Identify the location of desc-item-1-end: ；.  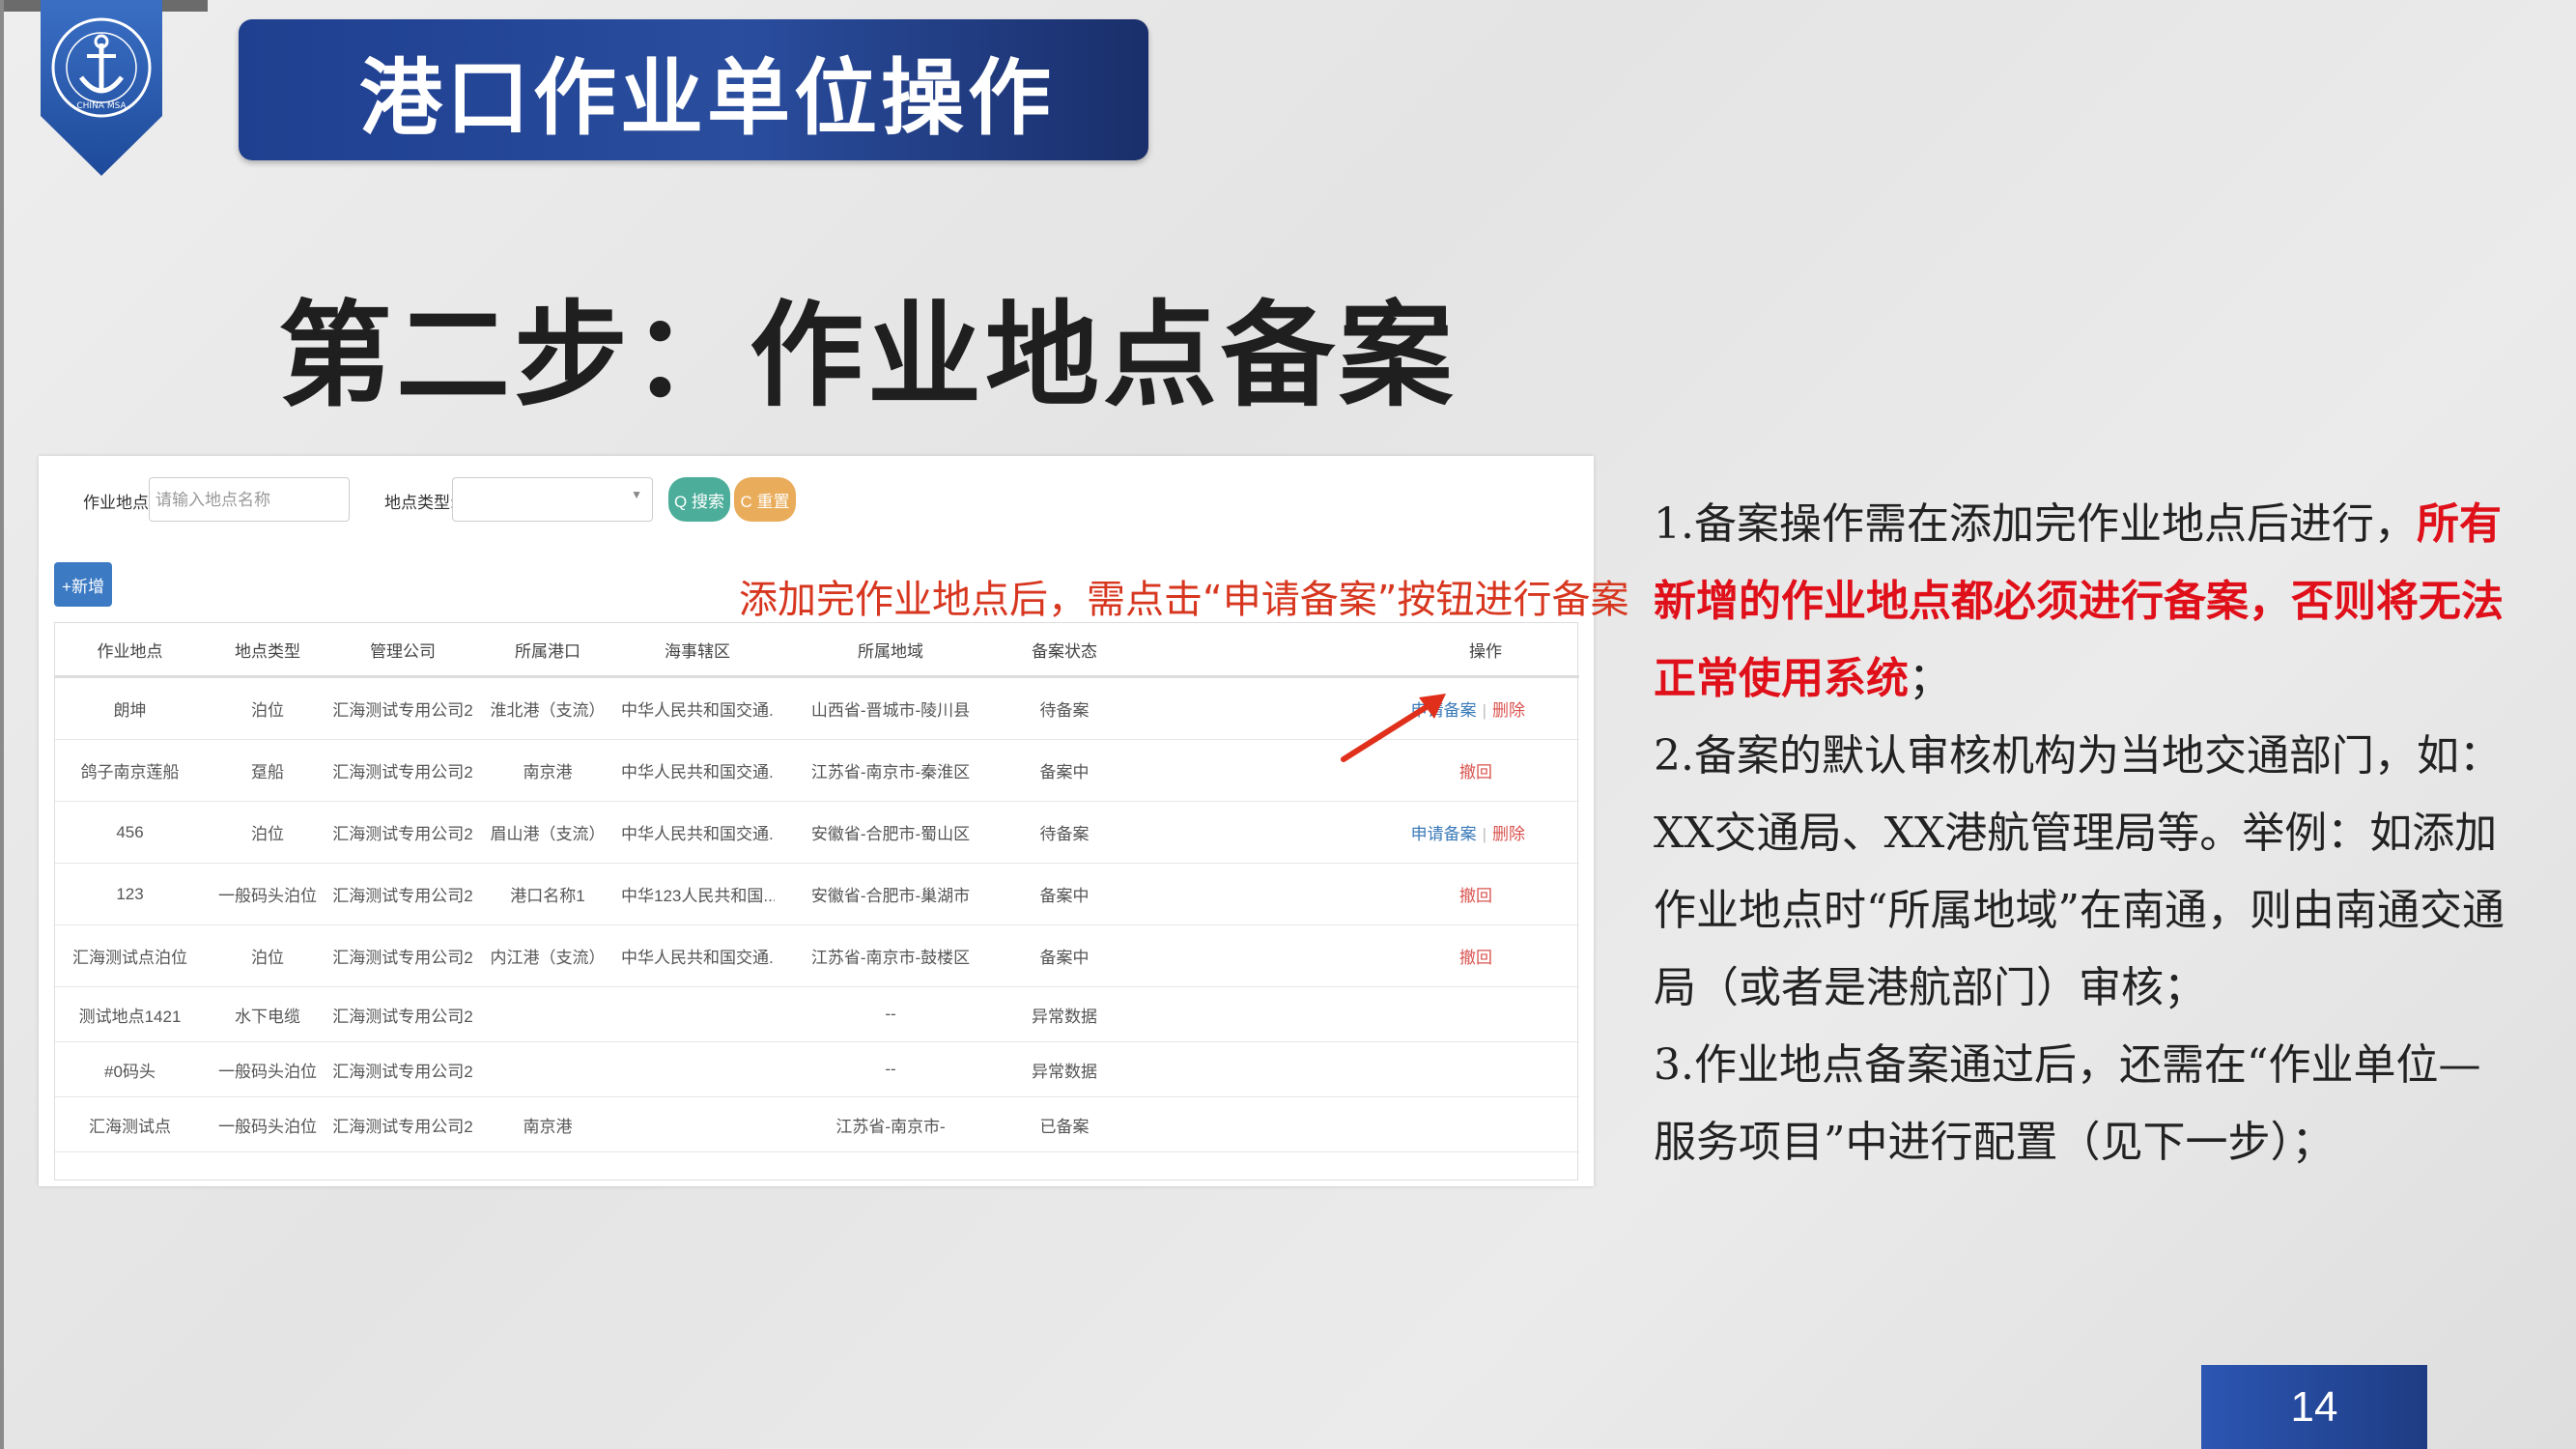
(1930, 678).